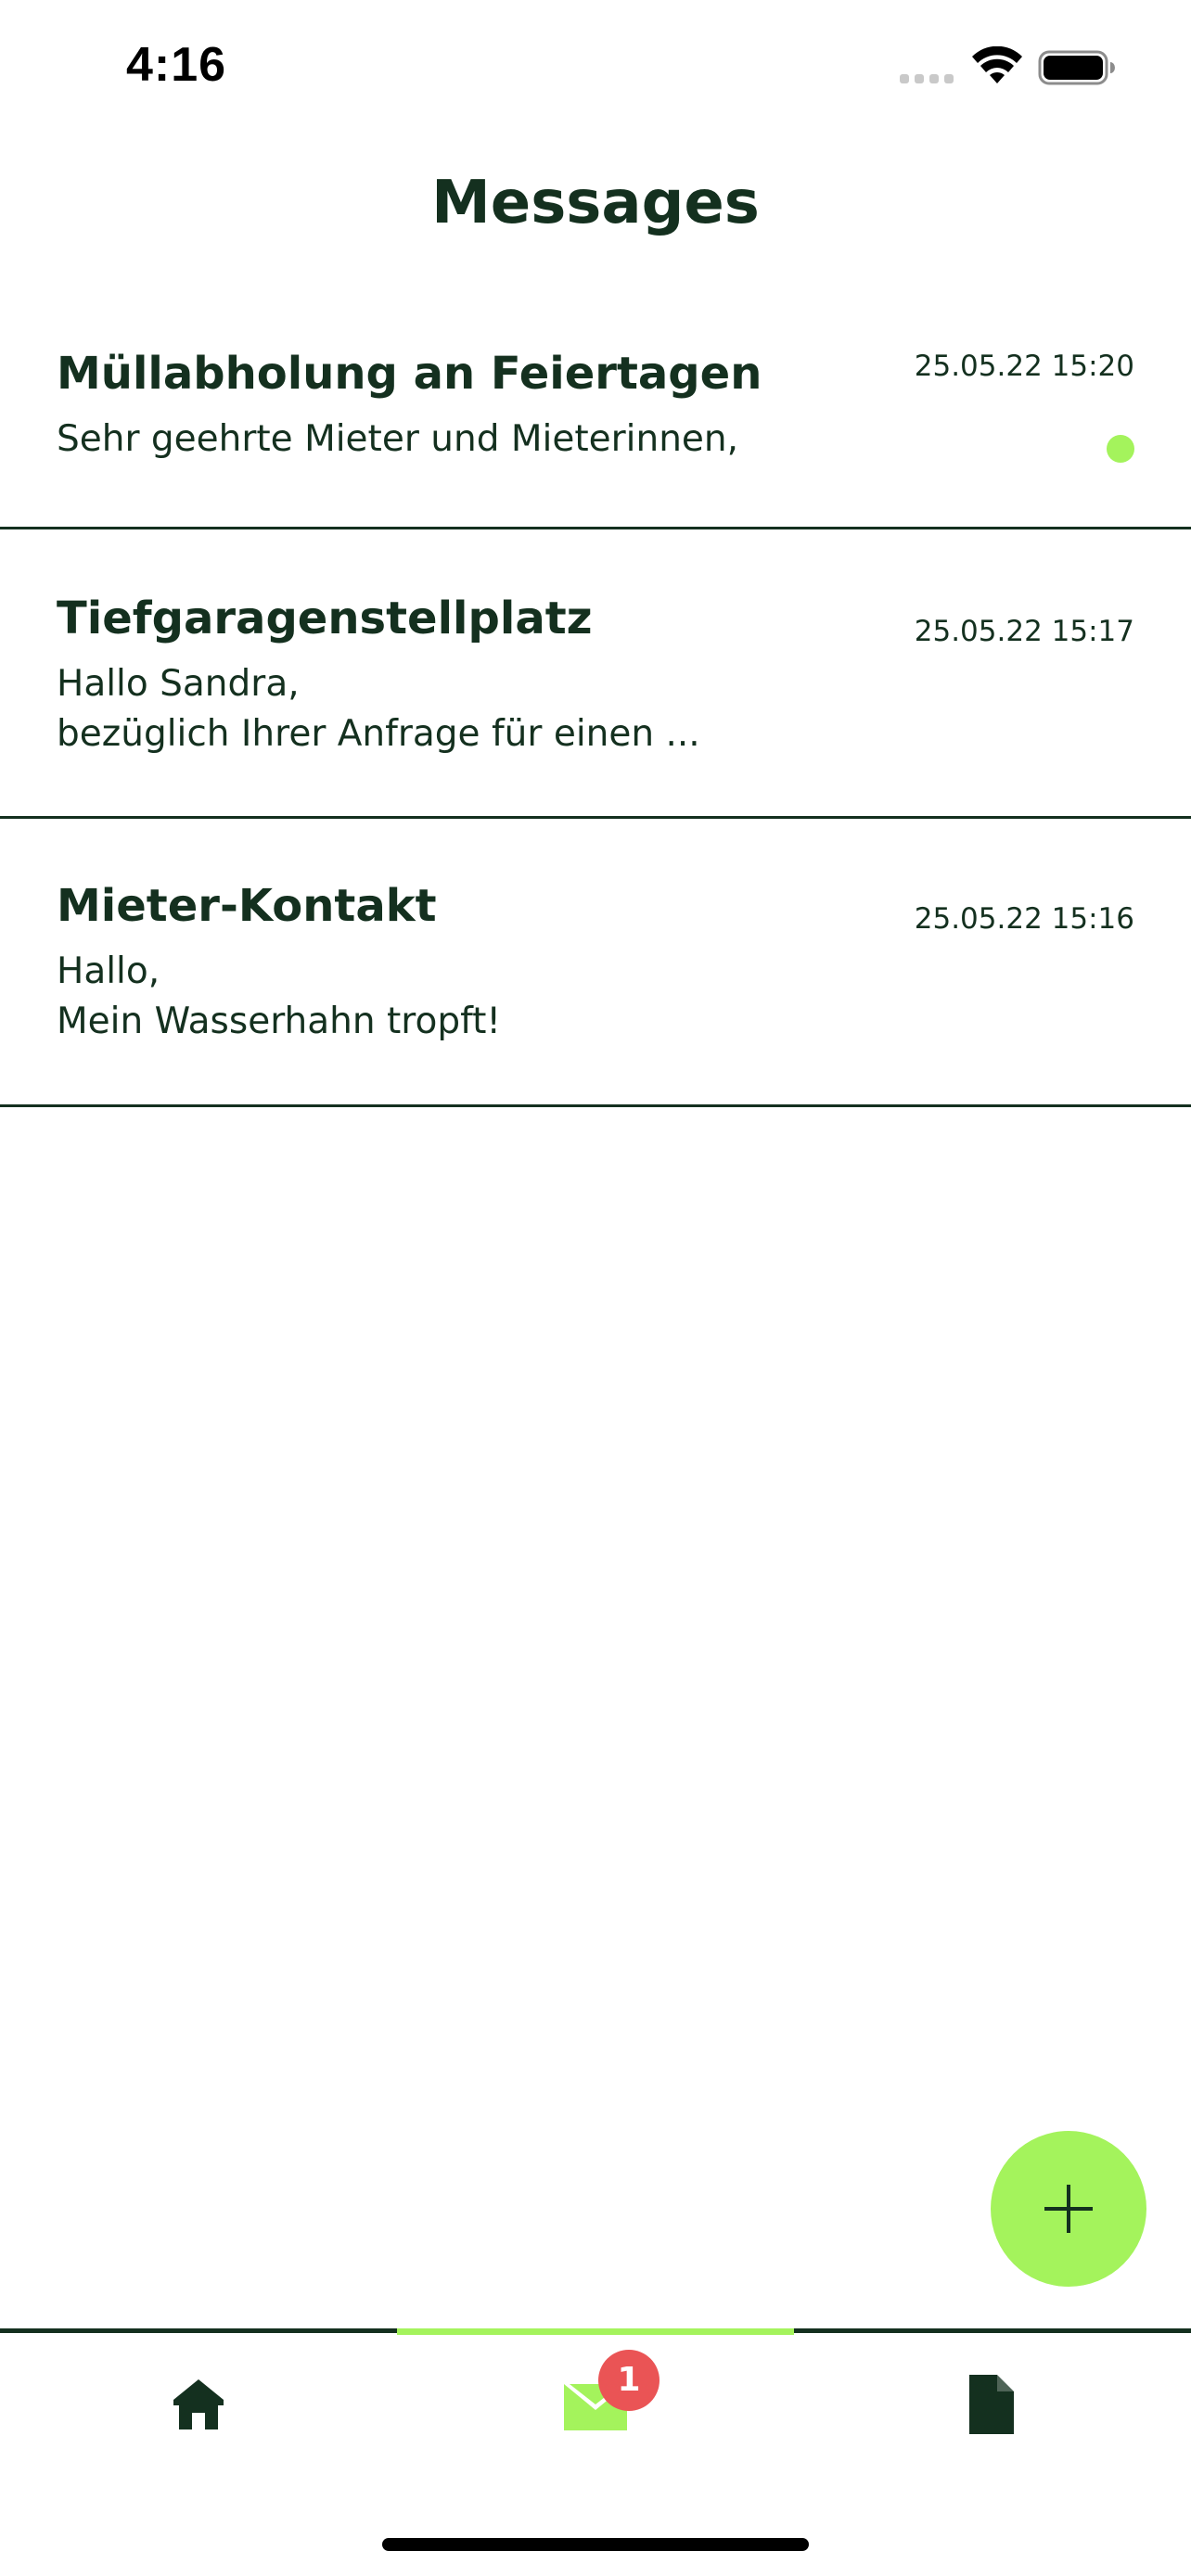 This screenshot has width=1191, height=2576. I want to click on status-time: 4:16, so click(177, 65).